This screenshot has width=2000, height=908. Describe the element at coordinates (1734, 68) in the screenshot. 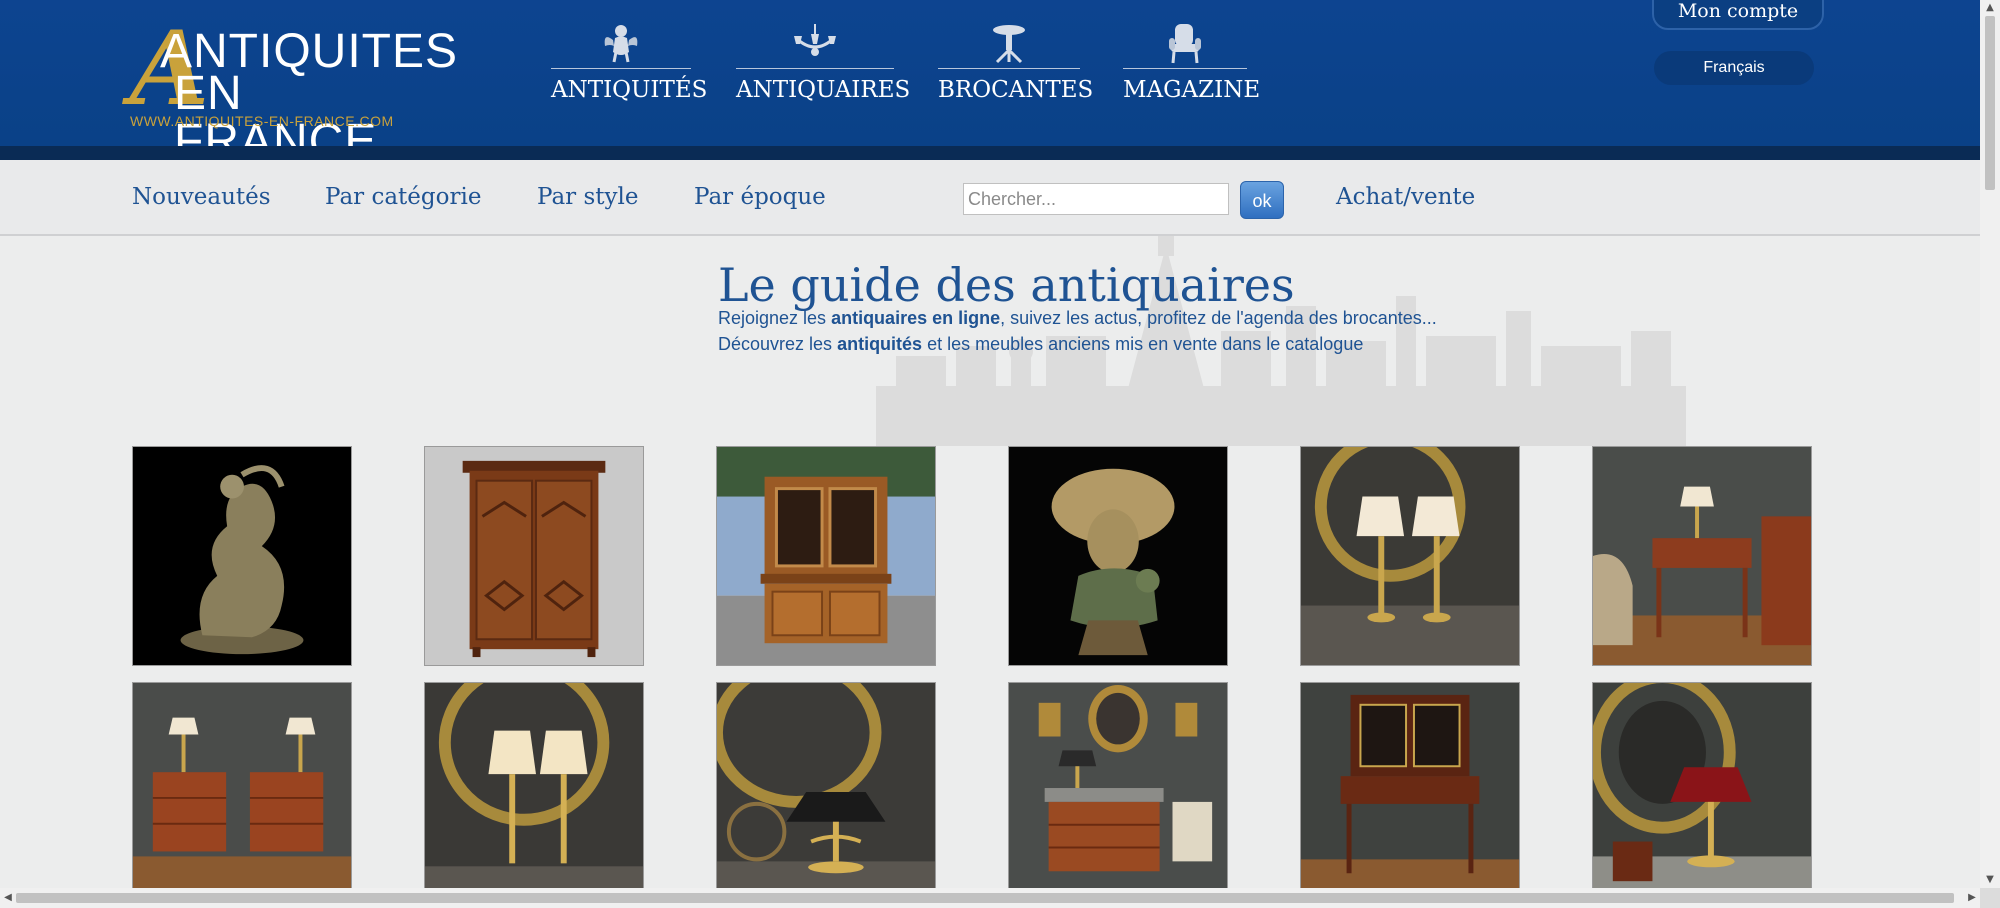

I see `language-selector: Français` at that location.